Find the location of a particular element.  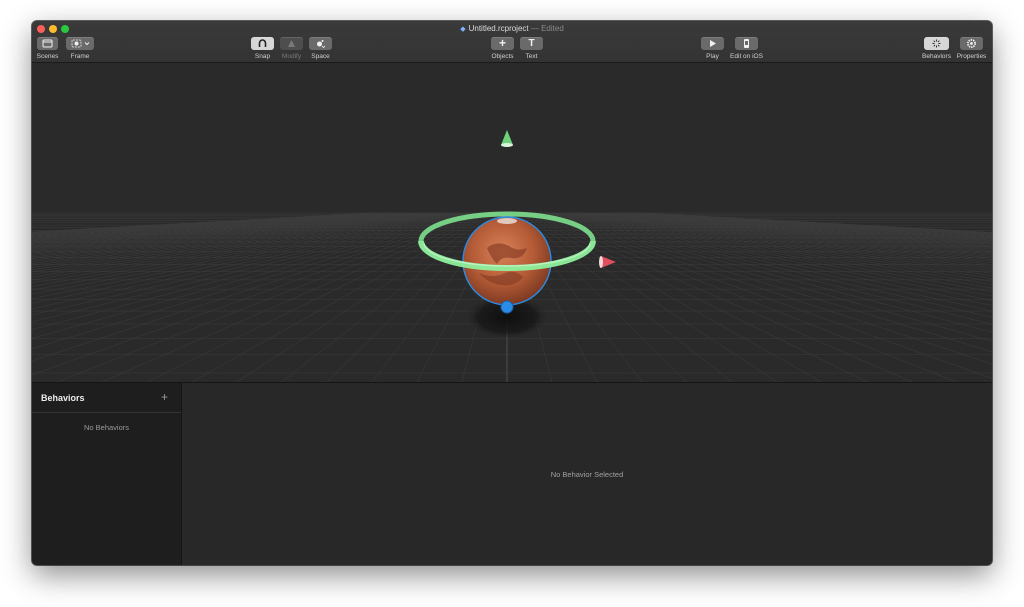

space-button is located at coordinates (320, 43).